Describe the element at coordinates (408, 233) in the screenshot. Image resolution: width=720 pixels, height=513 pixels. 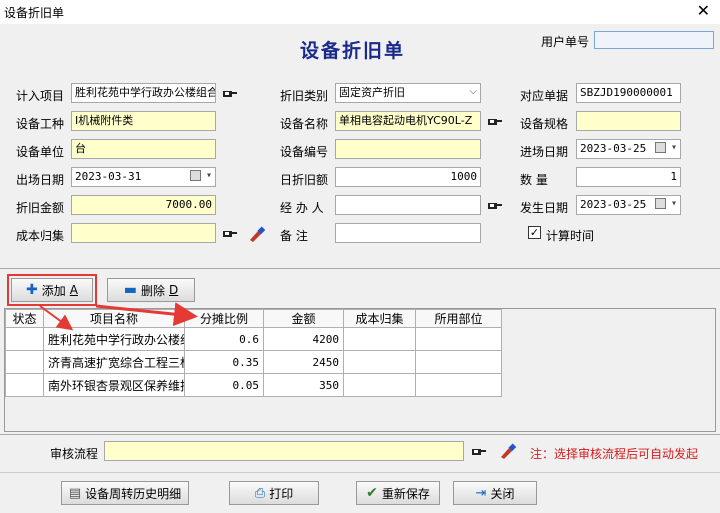
I see `remark-field` at that location.